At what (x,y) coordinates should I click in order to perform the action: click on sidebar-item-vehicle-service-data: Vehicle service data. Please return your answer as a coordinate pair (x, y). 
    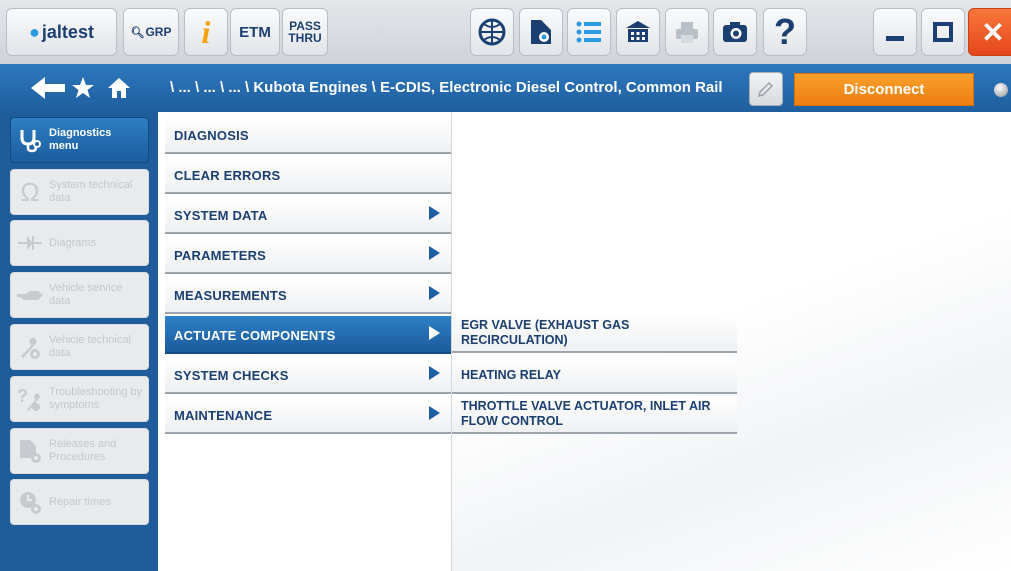
    Looking at the image, I should click on (79, 295).